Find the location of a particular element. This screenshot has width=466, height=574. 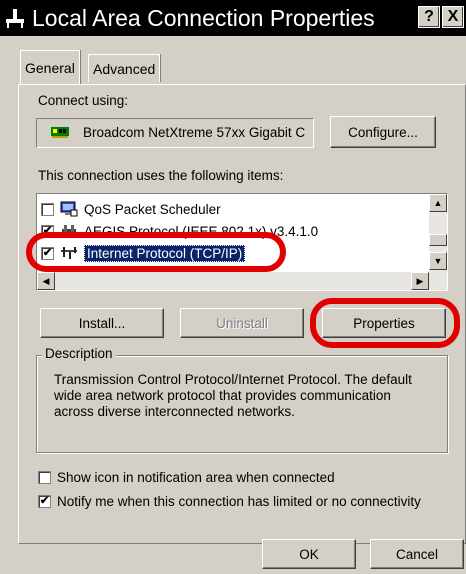

uninstall-button: Uninstall is located at coordinates (242, 323).